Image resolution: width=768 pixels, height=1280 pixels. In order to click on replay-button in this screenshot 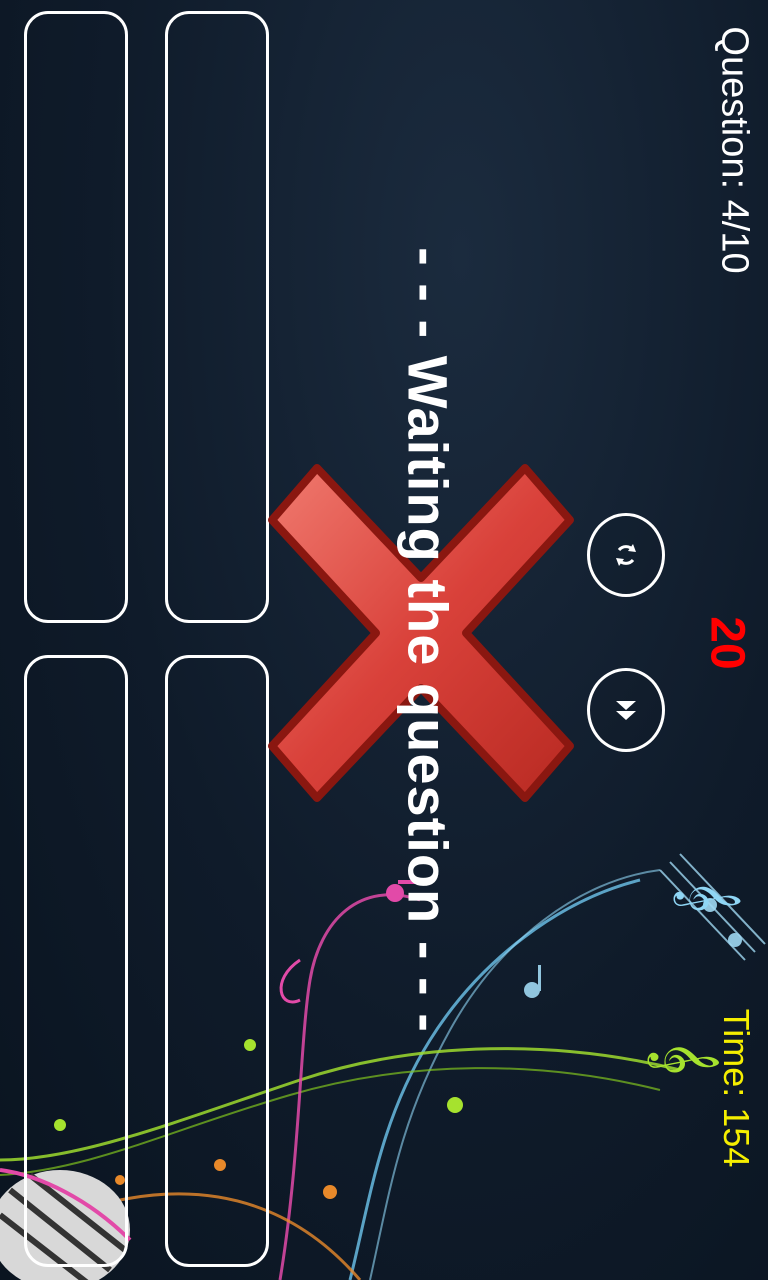, I will do `click(626, 555)`.